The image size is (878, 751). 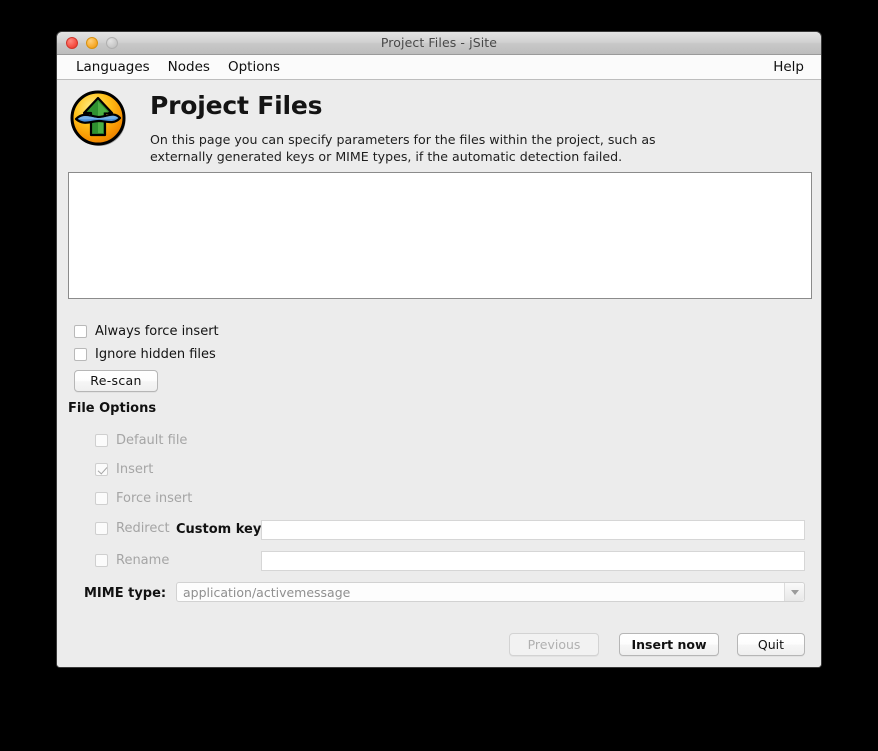 I want to click on force-insert-label: Force insert, so click(x=154, y=498).